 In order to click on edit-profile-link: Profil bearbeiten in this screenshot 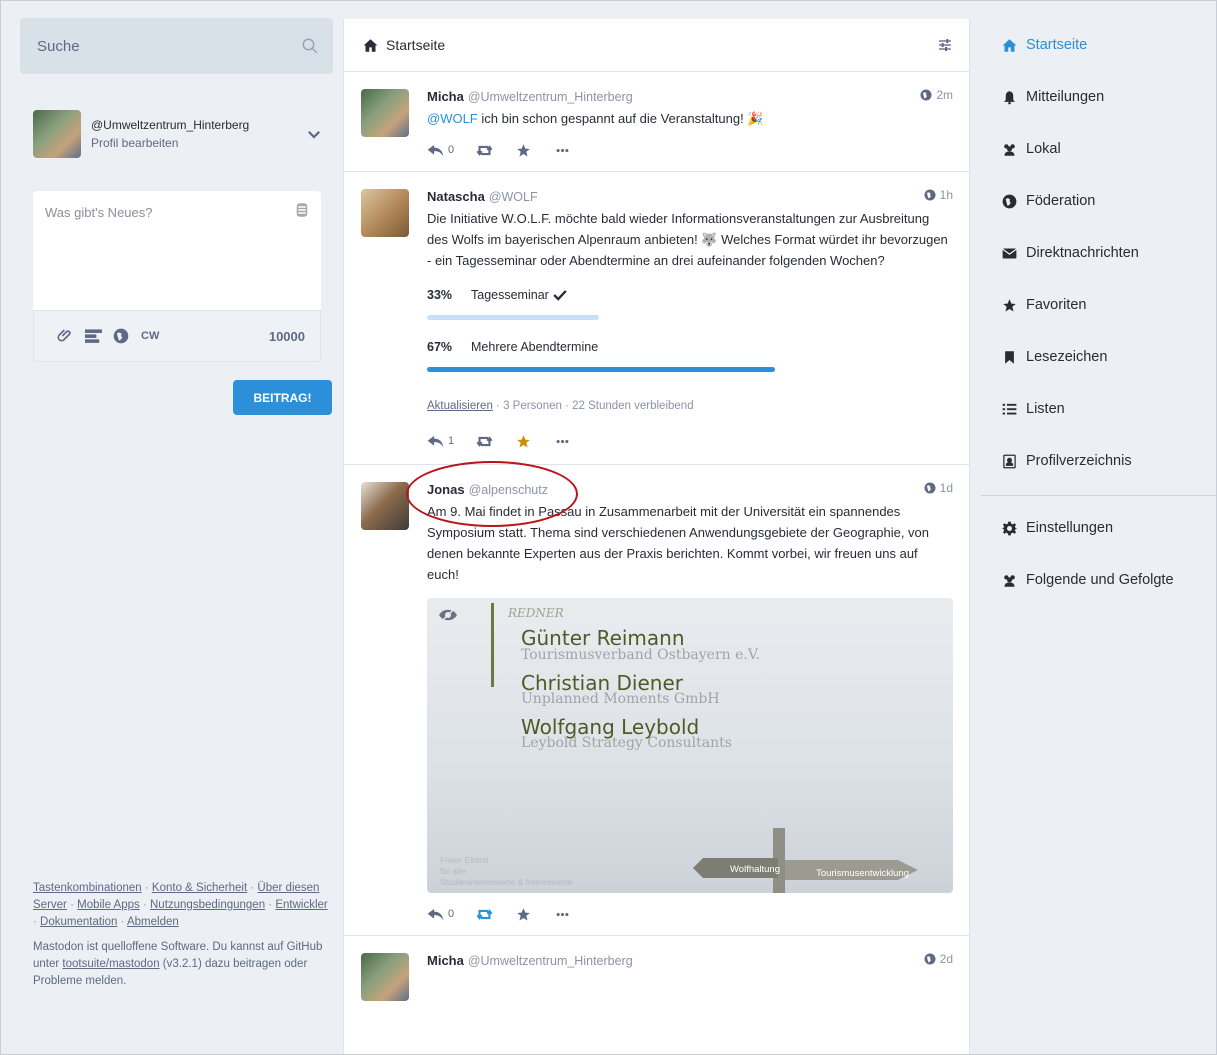, I will do `click(195, 143)`.